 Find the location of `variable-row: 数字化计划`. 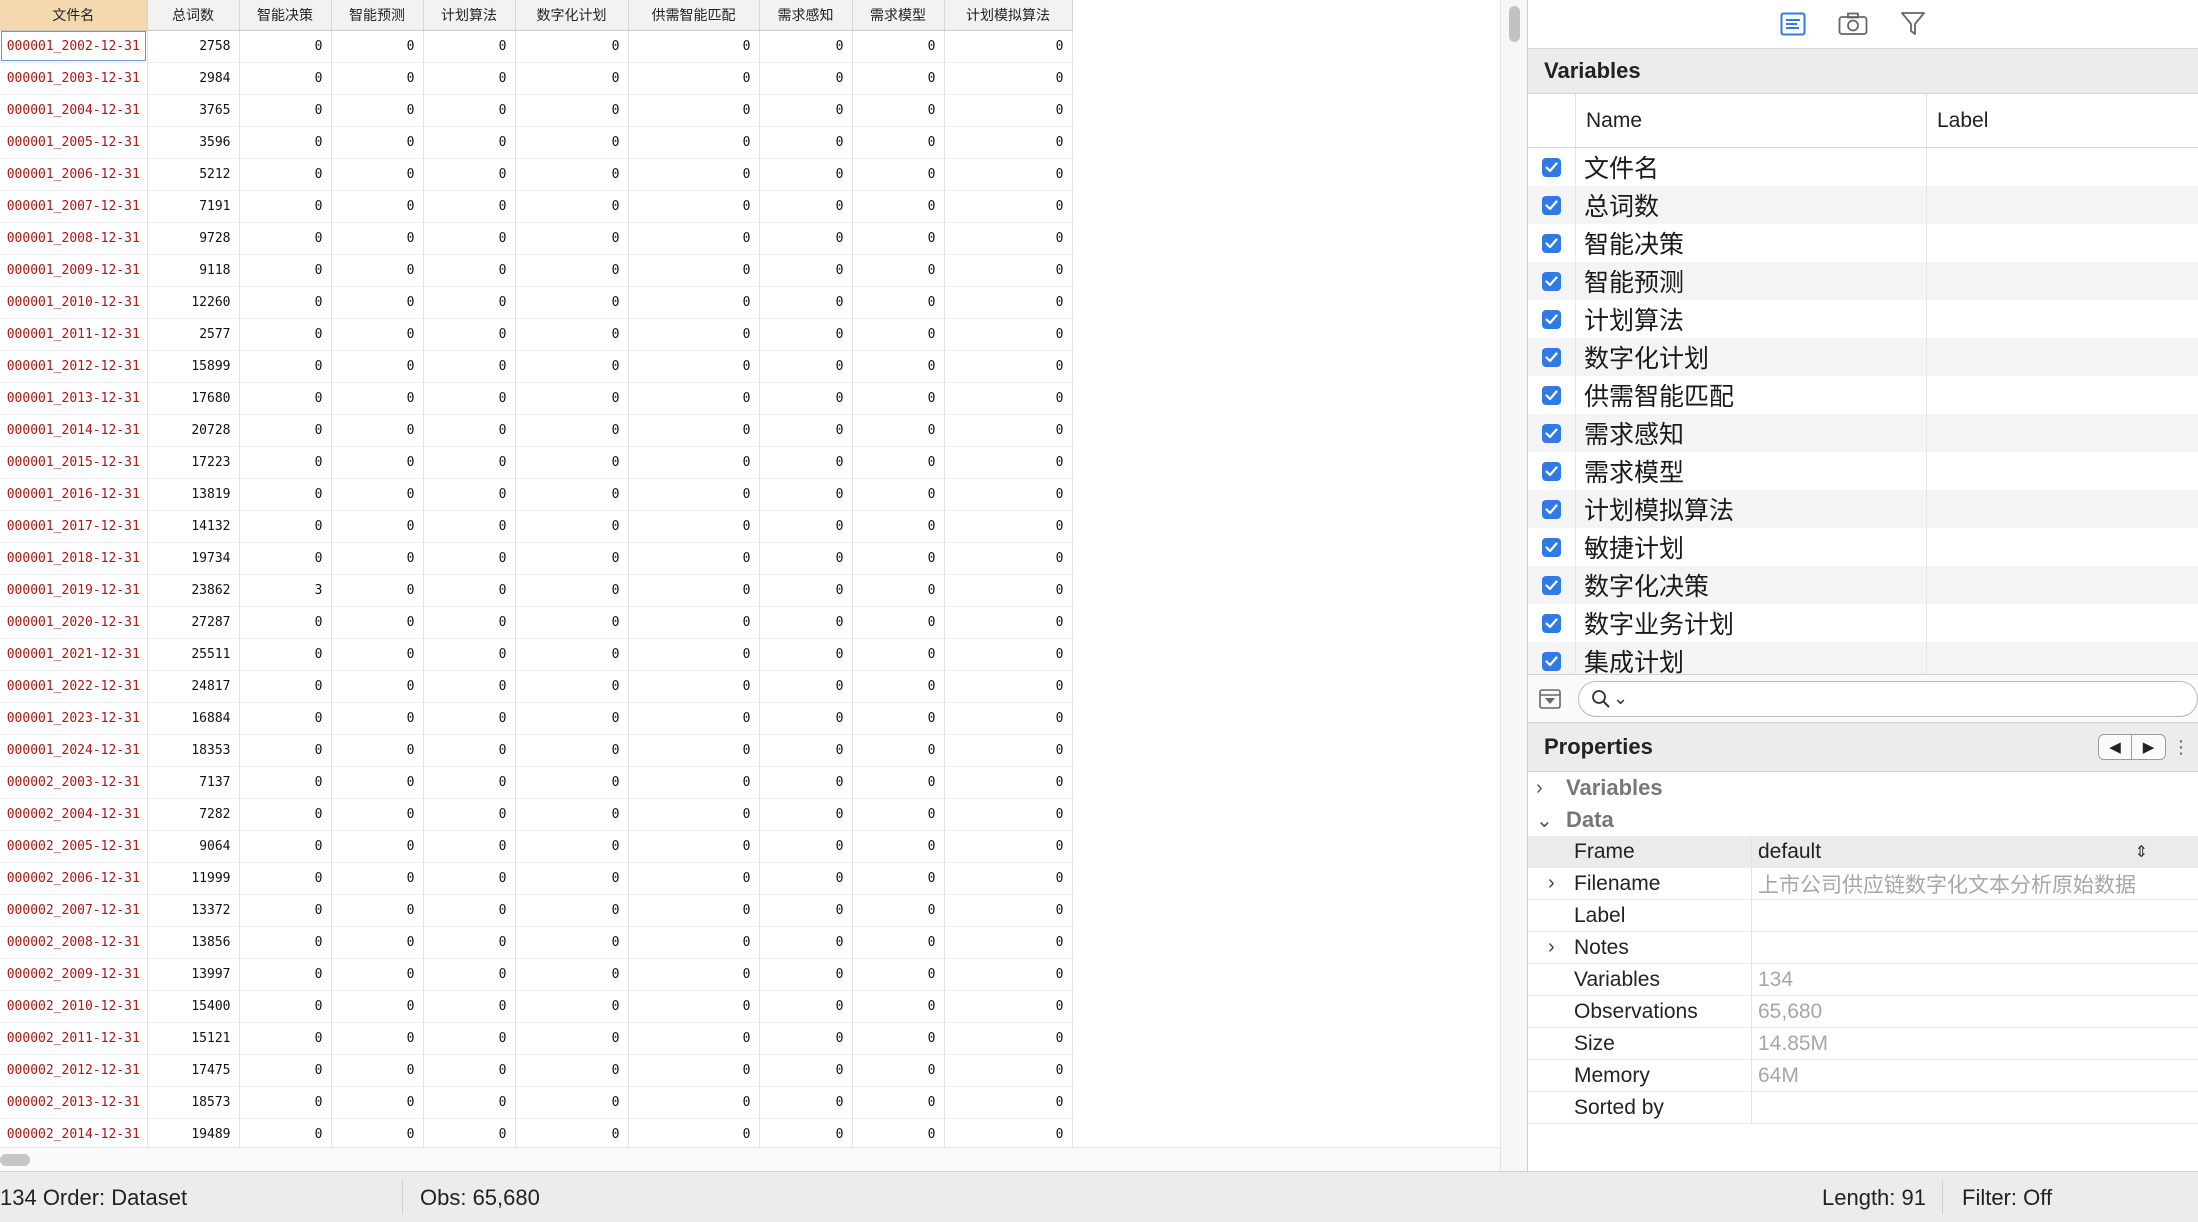

variable-row: 数字化计划 is located at coordinates (1863, 357).